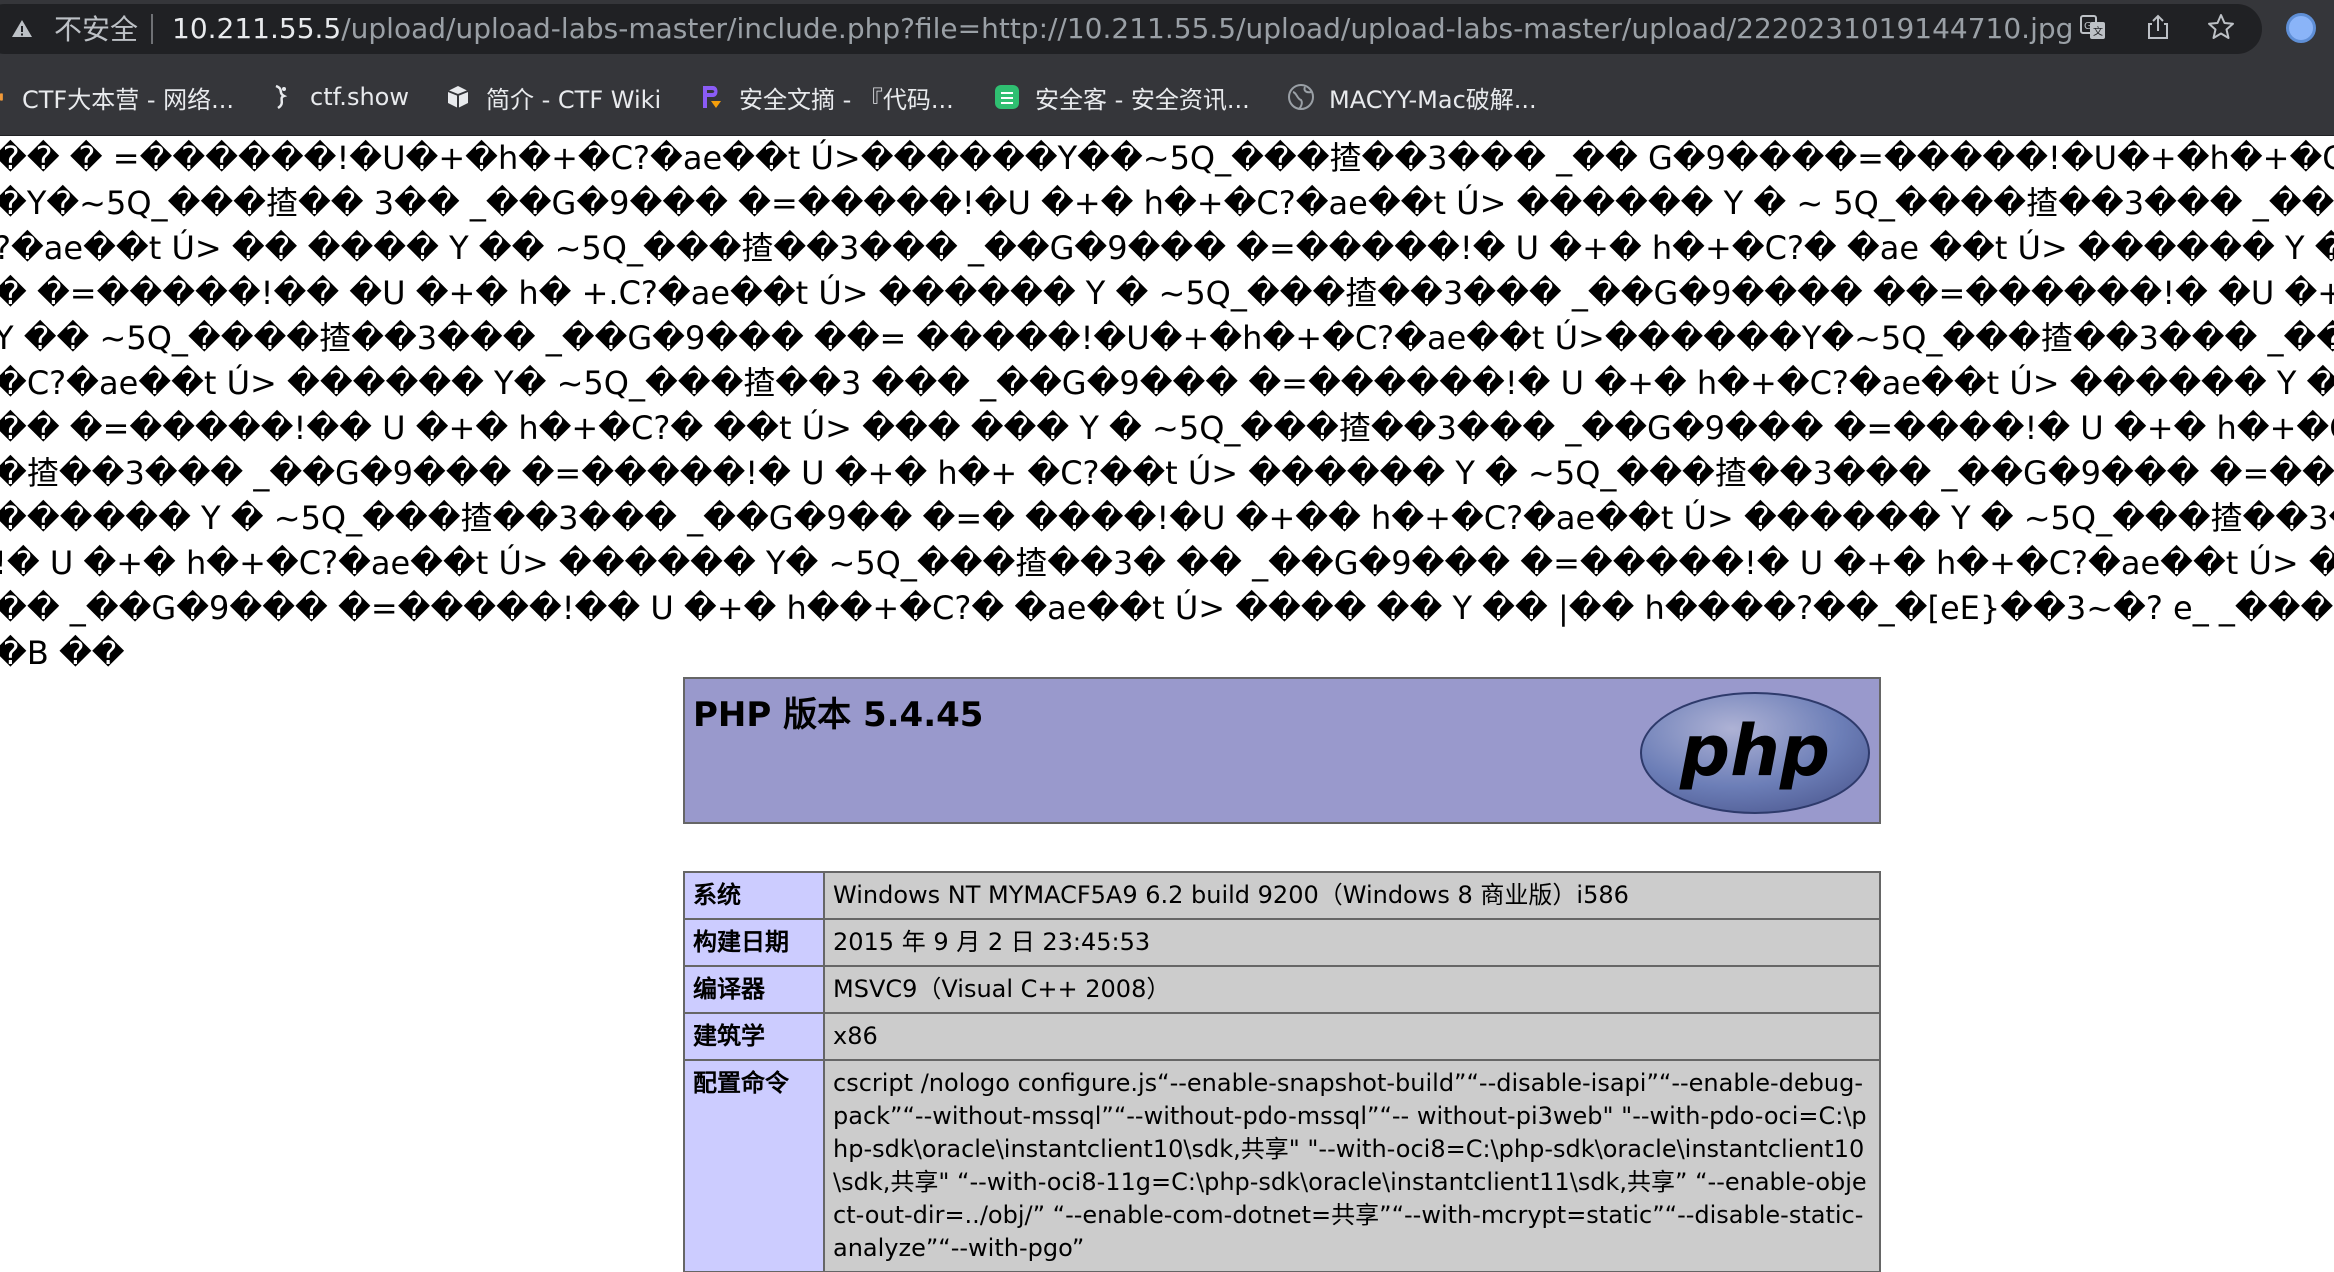 Image resolution: width=2334 pixels, height=1272 pixels. I want to click on phpinfo-header: PHP 版本 5.4.45 php, so click(1282, 750).